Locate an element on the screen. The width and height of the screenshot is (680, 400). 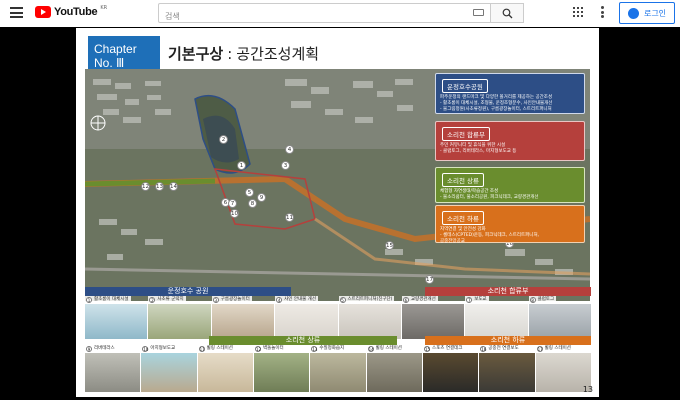
thumbnail: 5 스트리트퍼니처(친구단) is located at coordinates (369, 317).